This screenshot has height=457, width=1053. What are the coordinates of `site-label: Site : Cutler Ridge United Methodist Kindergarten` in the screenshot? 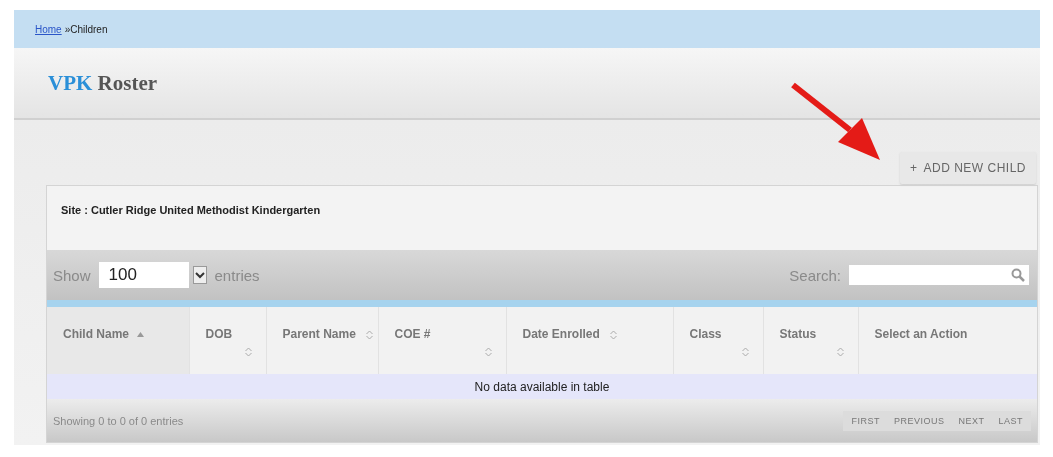 It's located at (191, 210).